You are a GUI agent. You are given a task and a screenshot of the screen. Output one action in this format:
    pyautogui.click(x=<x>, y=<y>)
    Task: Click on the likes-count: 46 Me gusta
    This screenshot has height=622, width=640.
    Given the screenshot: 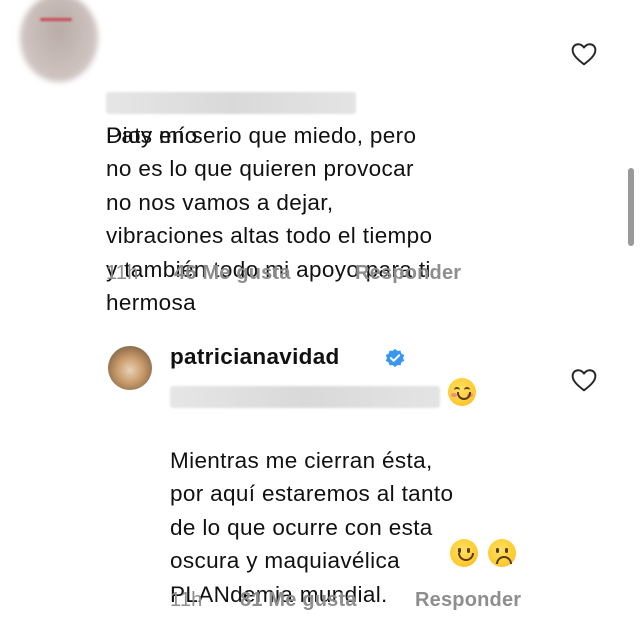 What is the action you would take?
    pyautogui.click(x=232, y=273)
    